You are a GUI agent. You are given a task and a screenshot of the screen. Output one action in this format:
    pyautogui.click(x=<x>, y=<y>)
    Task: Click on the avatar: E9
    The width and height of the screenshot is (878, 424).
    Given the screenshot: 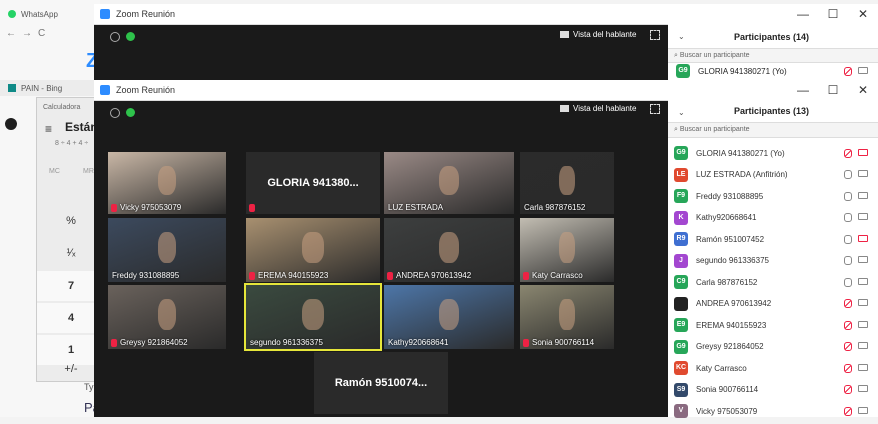 What is the action you would take?
    pyautogui.click(x=681, y=325)
    